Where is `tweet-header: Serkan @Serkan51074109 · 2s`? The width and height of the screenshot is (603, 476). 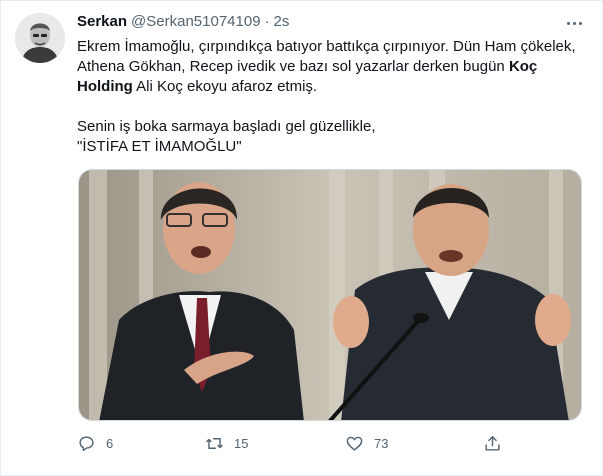
tweet-header: Serkan @Serkan51074109 · 2s is located at coordinates (183, 23).